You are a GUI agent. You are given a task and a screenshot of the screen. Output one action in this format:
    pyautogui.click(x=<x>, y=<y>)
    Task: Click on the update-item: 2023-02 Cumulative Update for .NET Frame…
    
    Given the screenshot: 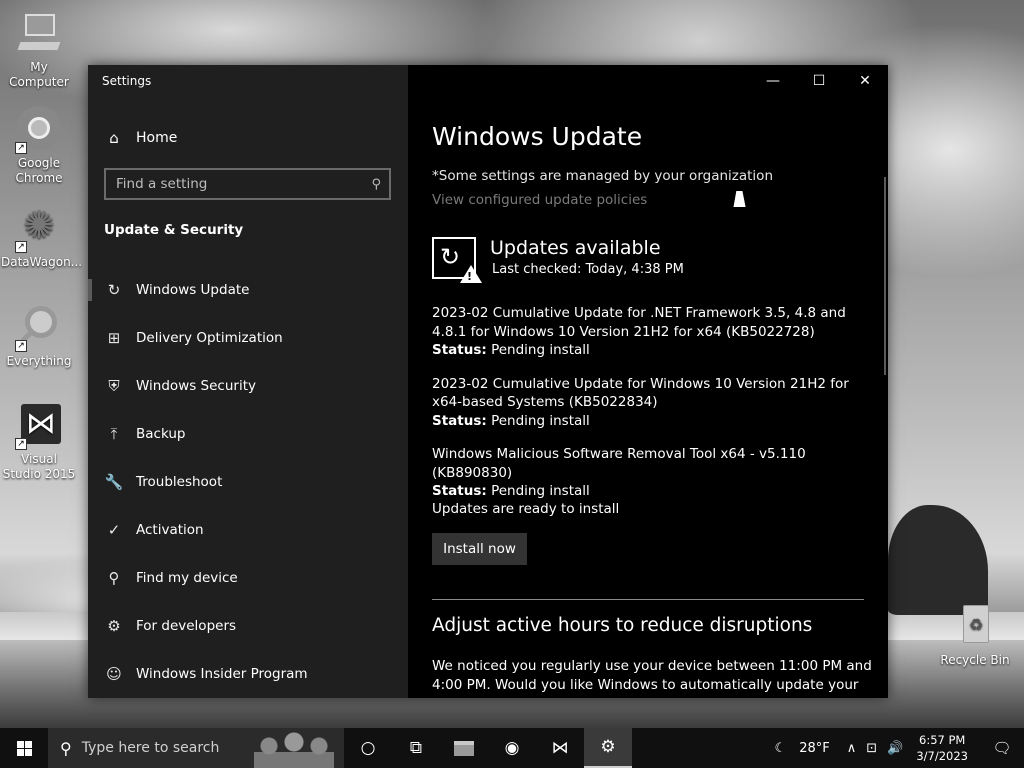 What is the action you would take?
    pyautogui.click(x=642, y=332)
    